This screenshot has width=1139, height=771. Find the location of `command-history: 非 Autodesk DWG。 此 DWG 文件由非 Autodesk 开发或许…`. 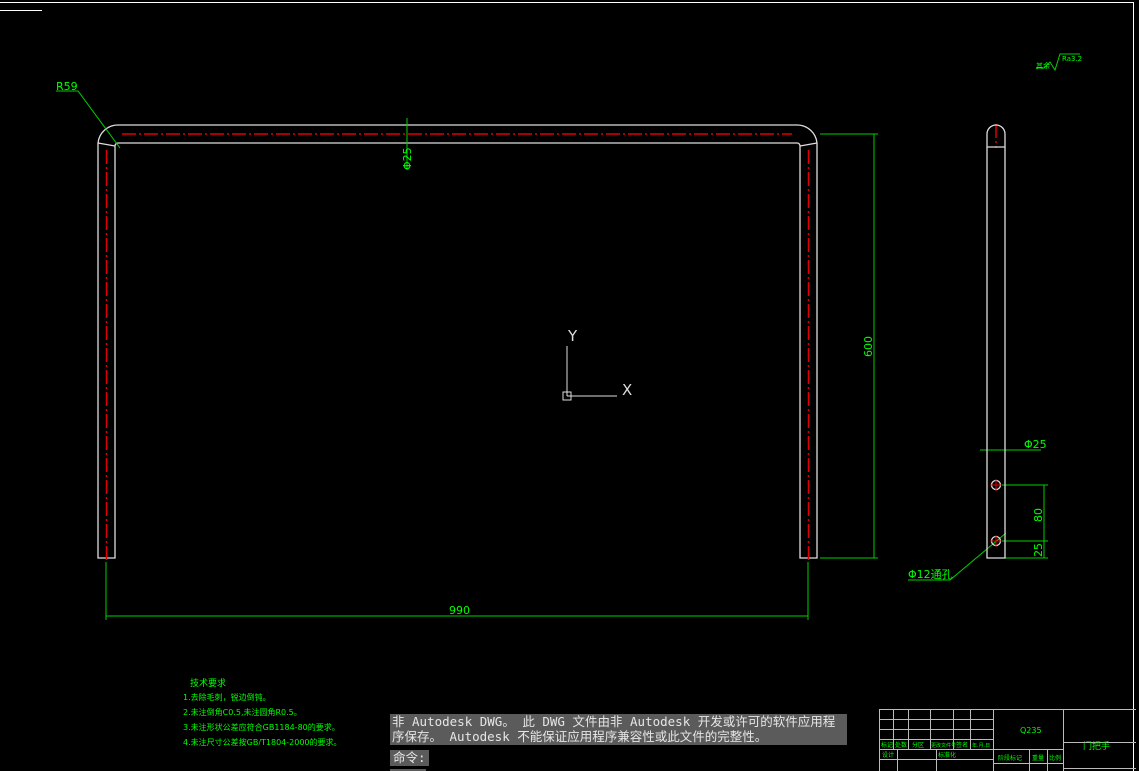

command-history: 非 Autodesk DWG。 此 DWG 文件由非 Autodesk 开发或许… is located at coordinates (618, 729).